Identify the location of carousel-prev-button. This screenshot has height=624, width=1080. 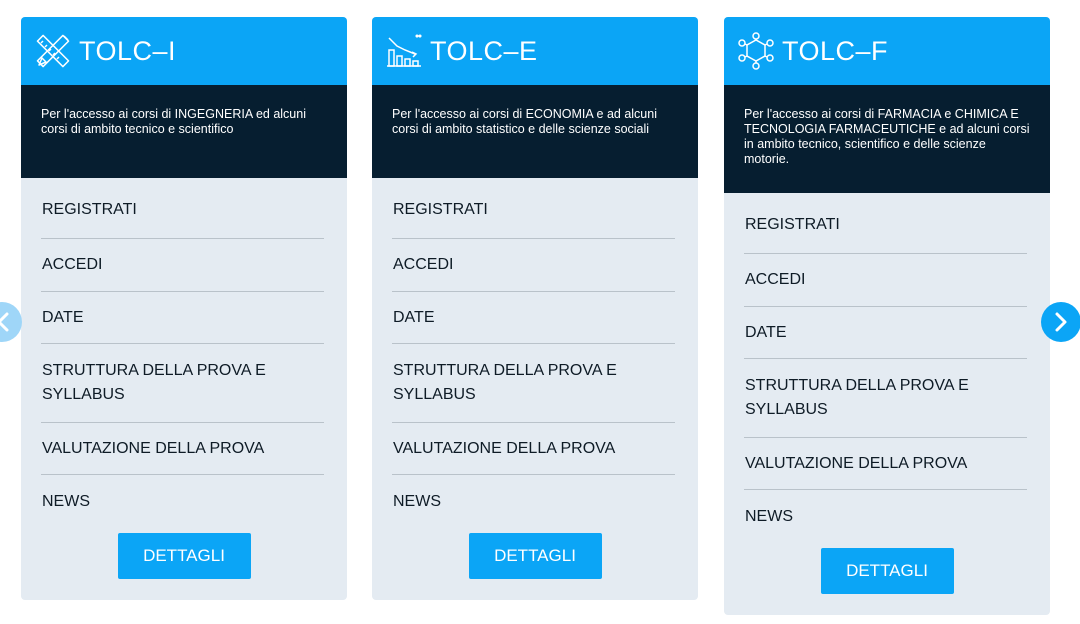
(11, 322).